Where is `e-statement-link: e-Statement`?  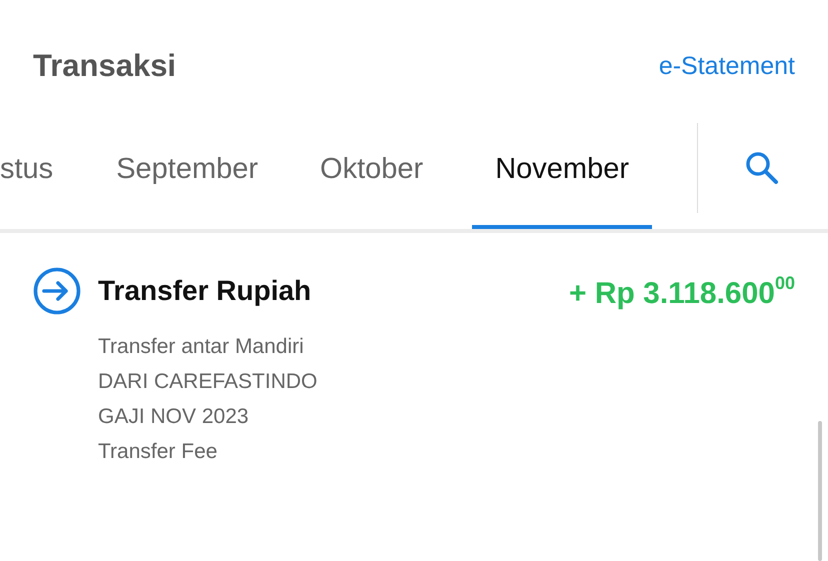 e-statement-link: e-Statement is located at coordinates (726, 66).